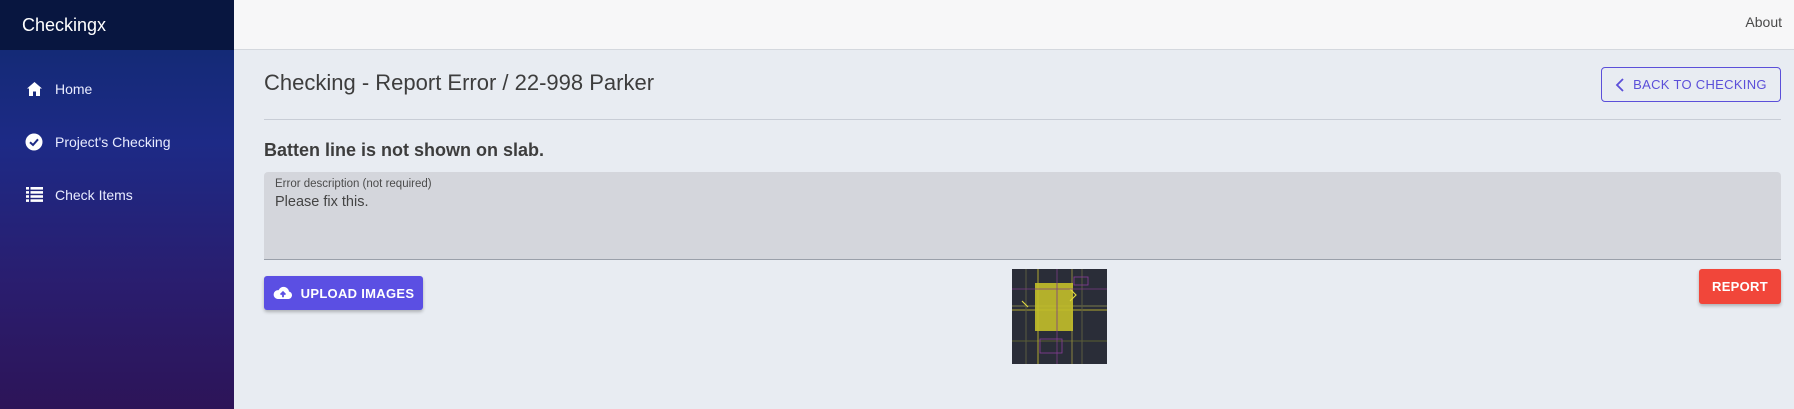 The image size is (1794, 409). I want to click on chevron-left-icon, so click(1619, 84).